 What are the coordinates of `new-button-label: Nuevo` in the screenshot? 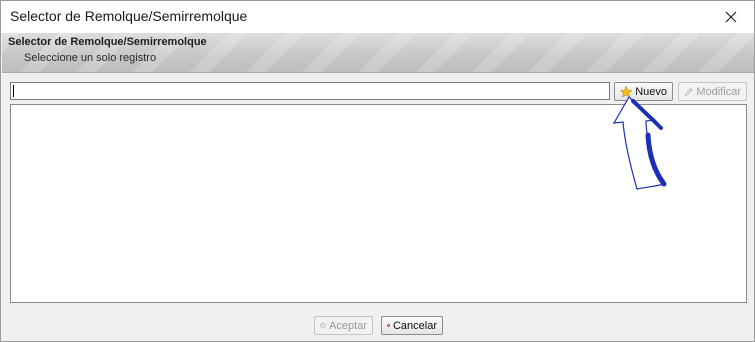 It's located at (651, 91).